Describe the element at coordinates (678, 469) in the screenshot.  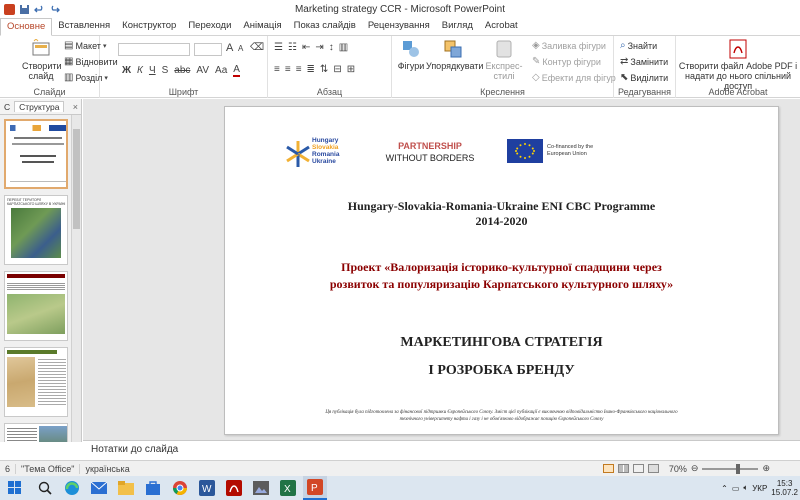
I see `zoom-level: 70%` at that location.